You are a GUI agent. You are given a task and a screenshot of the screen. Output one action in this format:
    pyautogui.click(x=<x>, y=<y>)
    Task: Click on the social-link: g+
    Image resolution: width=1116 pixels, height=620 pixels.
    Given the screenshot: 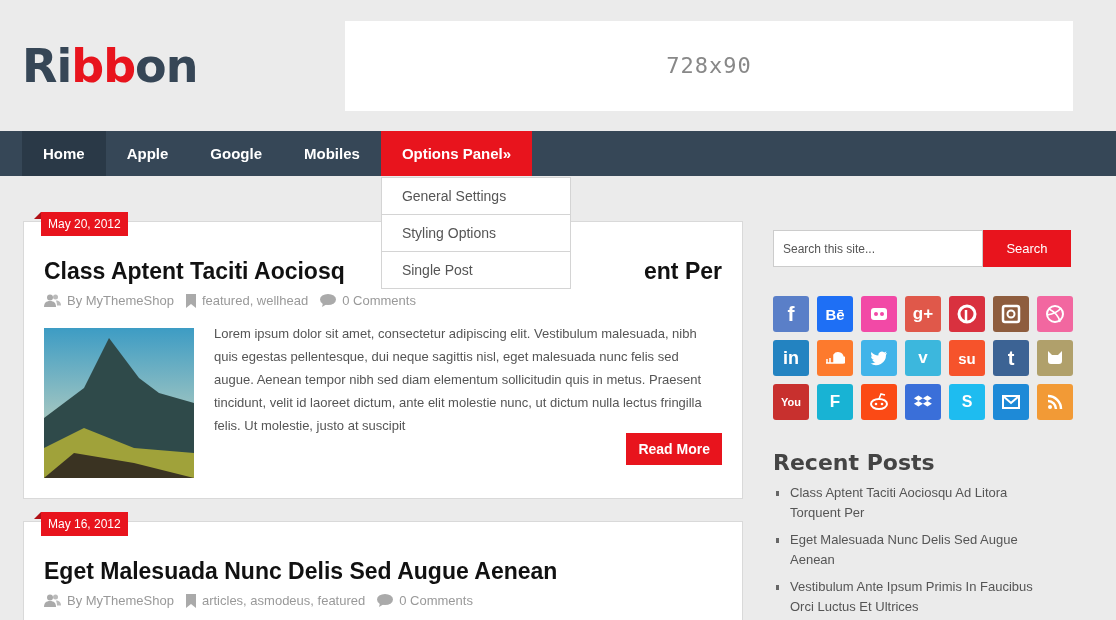 What is the action you would take?
    pyautogui.click(x=923, y=314)
    